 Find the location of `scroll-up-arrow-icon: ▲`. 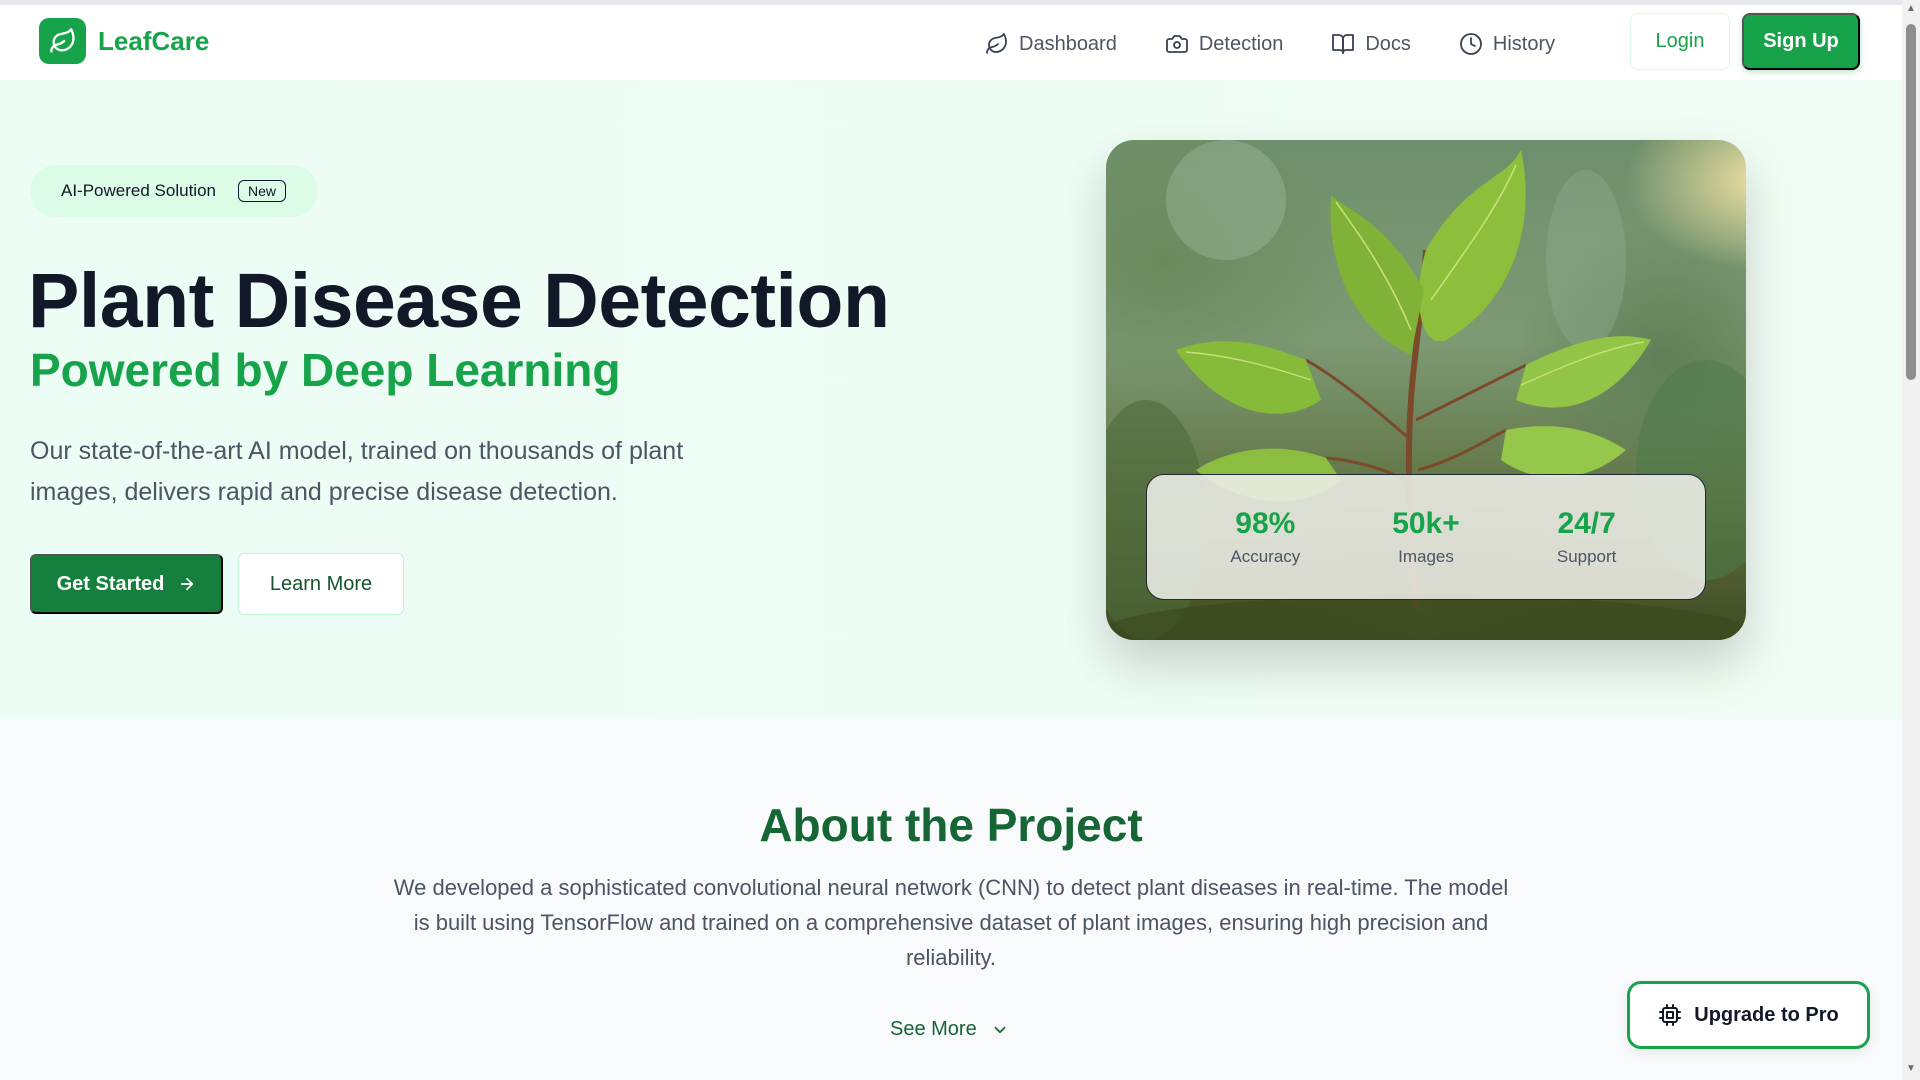

scroll-up-arrow-icon: ▲ is located at coordinates (1911, 9).